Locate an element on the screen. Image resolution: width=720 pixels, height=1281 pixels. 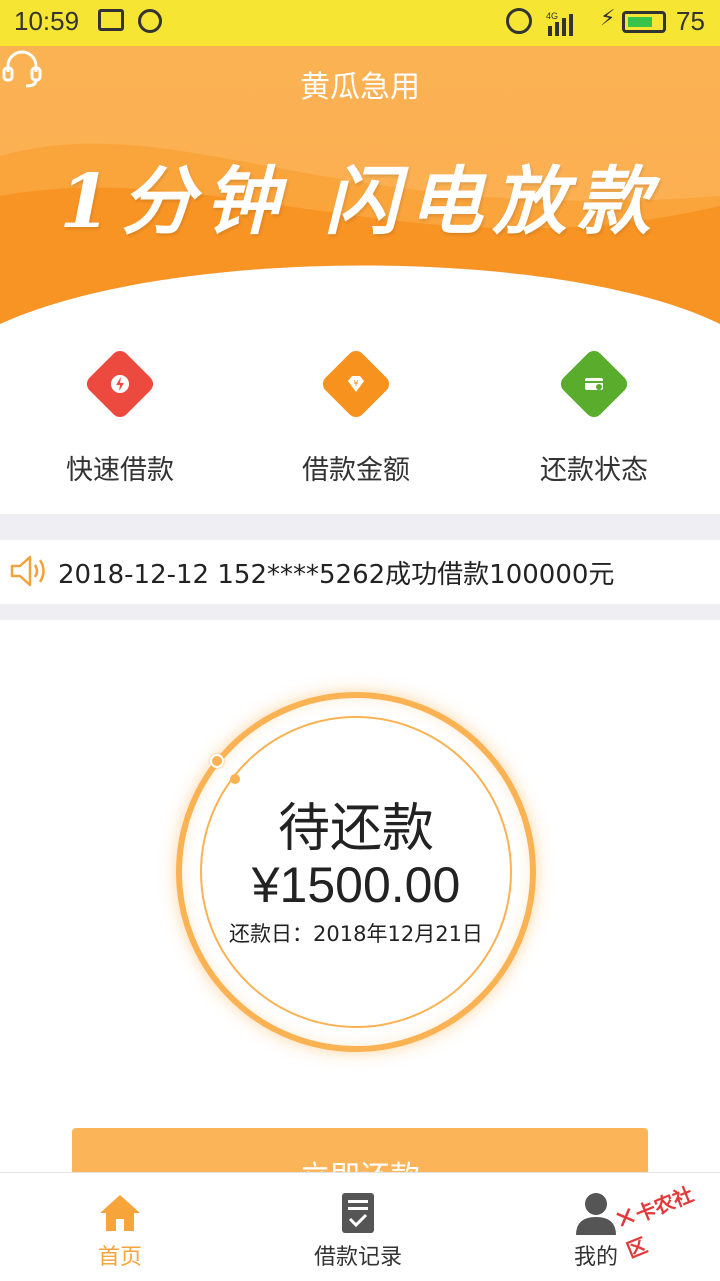
feature-label: 快速借款 is located at coordinates (120, 470).